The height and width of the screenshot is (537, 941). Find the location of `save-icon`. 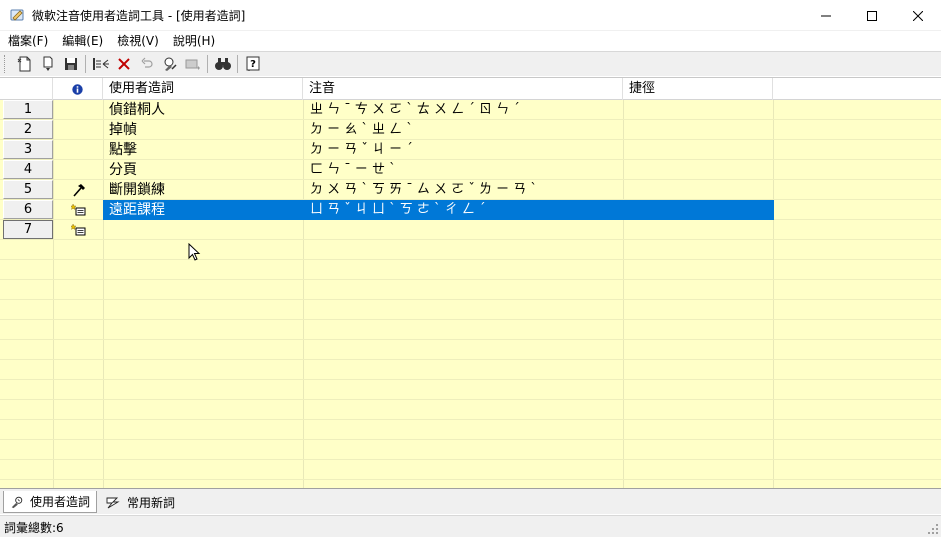

save-icon is located at coordinates (70, 64).